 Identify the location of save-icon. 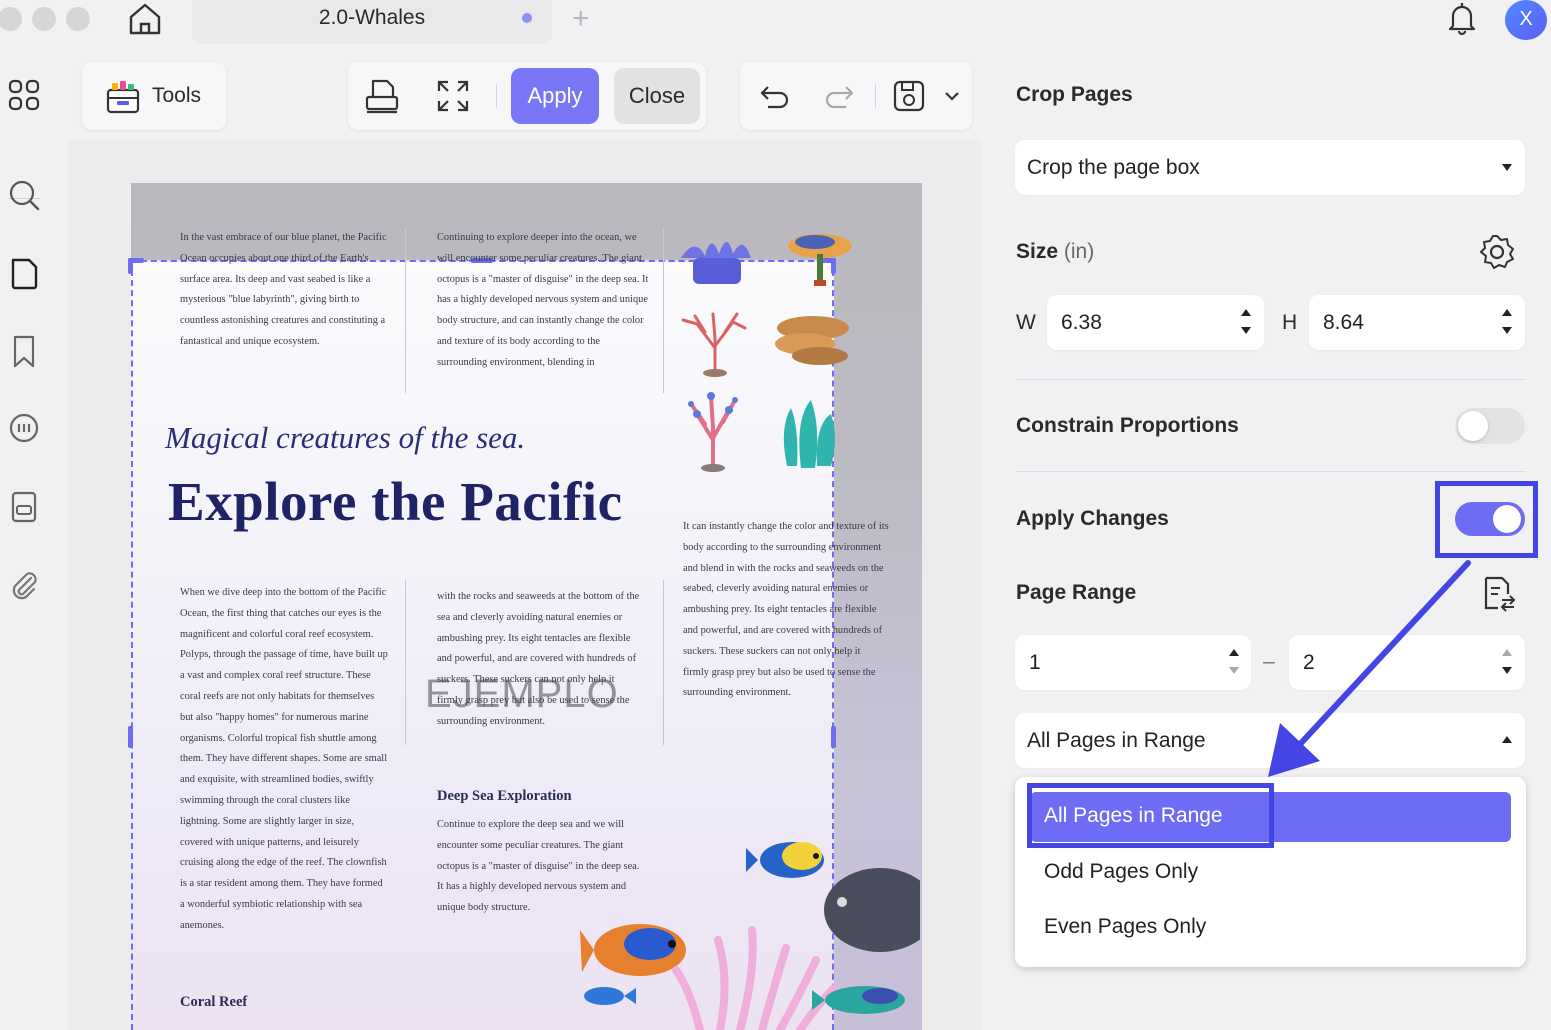
(909, 96).